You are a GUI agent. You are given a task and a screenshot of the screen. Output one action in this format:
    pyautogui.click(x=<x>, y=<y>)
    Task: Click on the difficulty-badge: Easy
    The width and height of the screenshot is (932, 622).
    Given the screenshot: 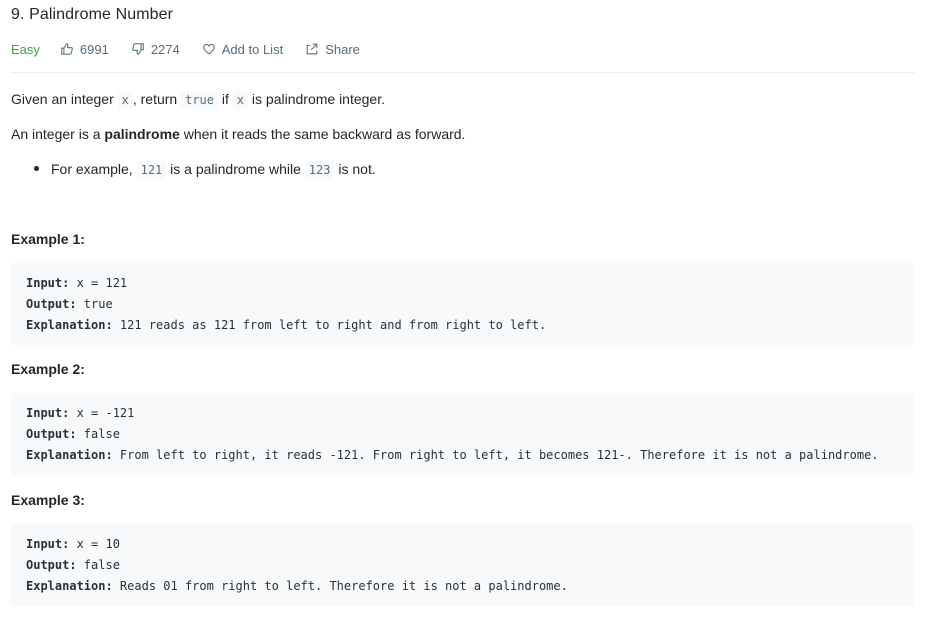 What is the action you would take?
    pyautogui.click(x=25, y=49)
    